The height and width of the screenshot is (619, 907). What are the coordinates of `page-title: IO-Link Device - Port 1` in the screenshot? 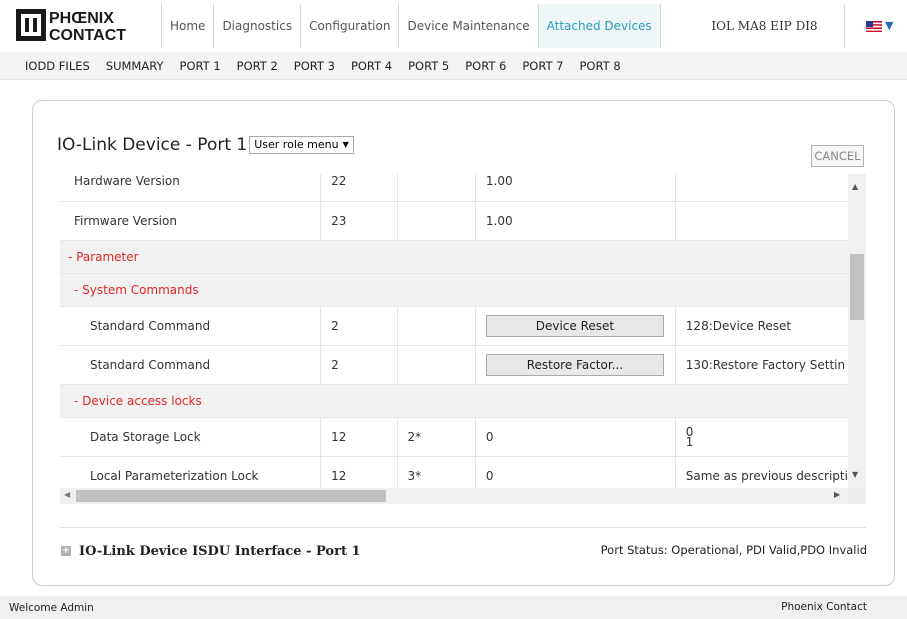 It's located at (152, 145).